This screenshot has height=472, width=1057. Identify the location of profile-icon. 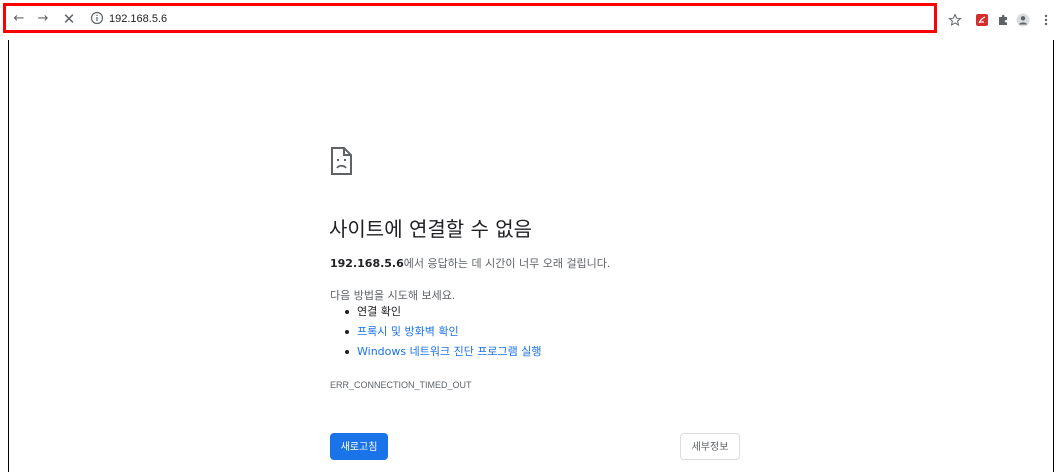
(1023, 20).